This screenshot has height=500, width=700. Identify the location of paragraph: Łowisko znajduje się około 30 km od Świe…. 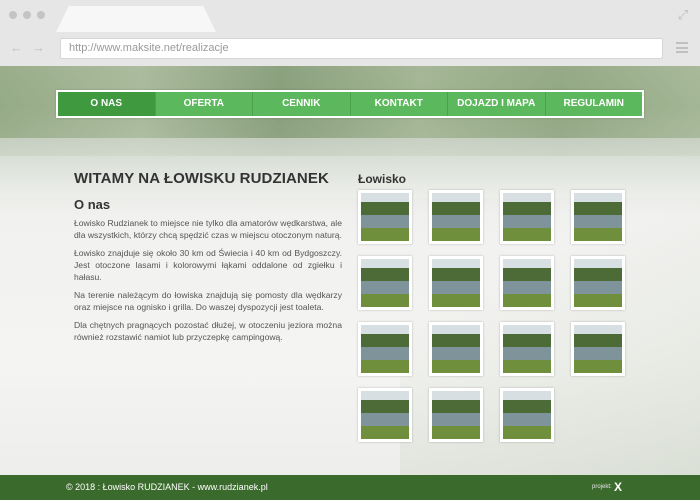
(208, 265).